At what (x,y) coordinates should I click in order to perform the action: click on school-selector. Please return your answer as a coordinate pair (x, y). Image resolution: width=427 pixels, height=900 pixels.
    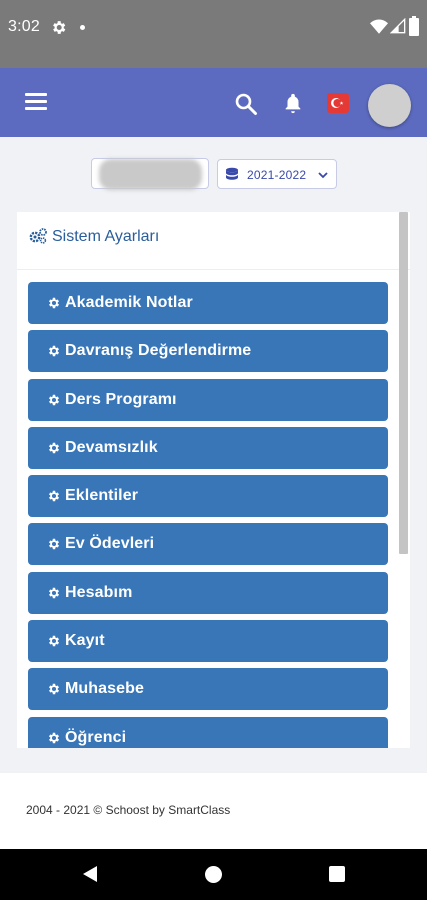
    Looking at the image, I should click on (150, 174).